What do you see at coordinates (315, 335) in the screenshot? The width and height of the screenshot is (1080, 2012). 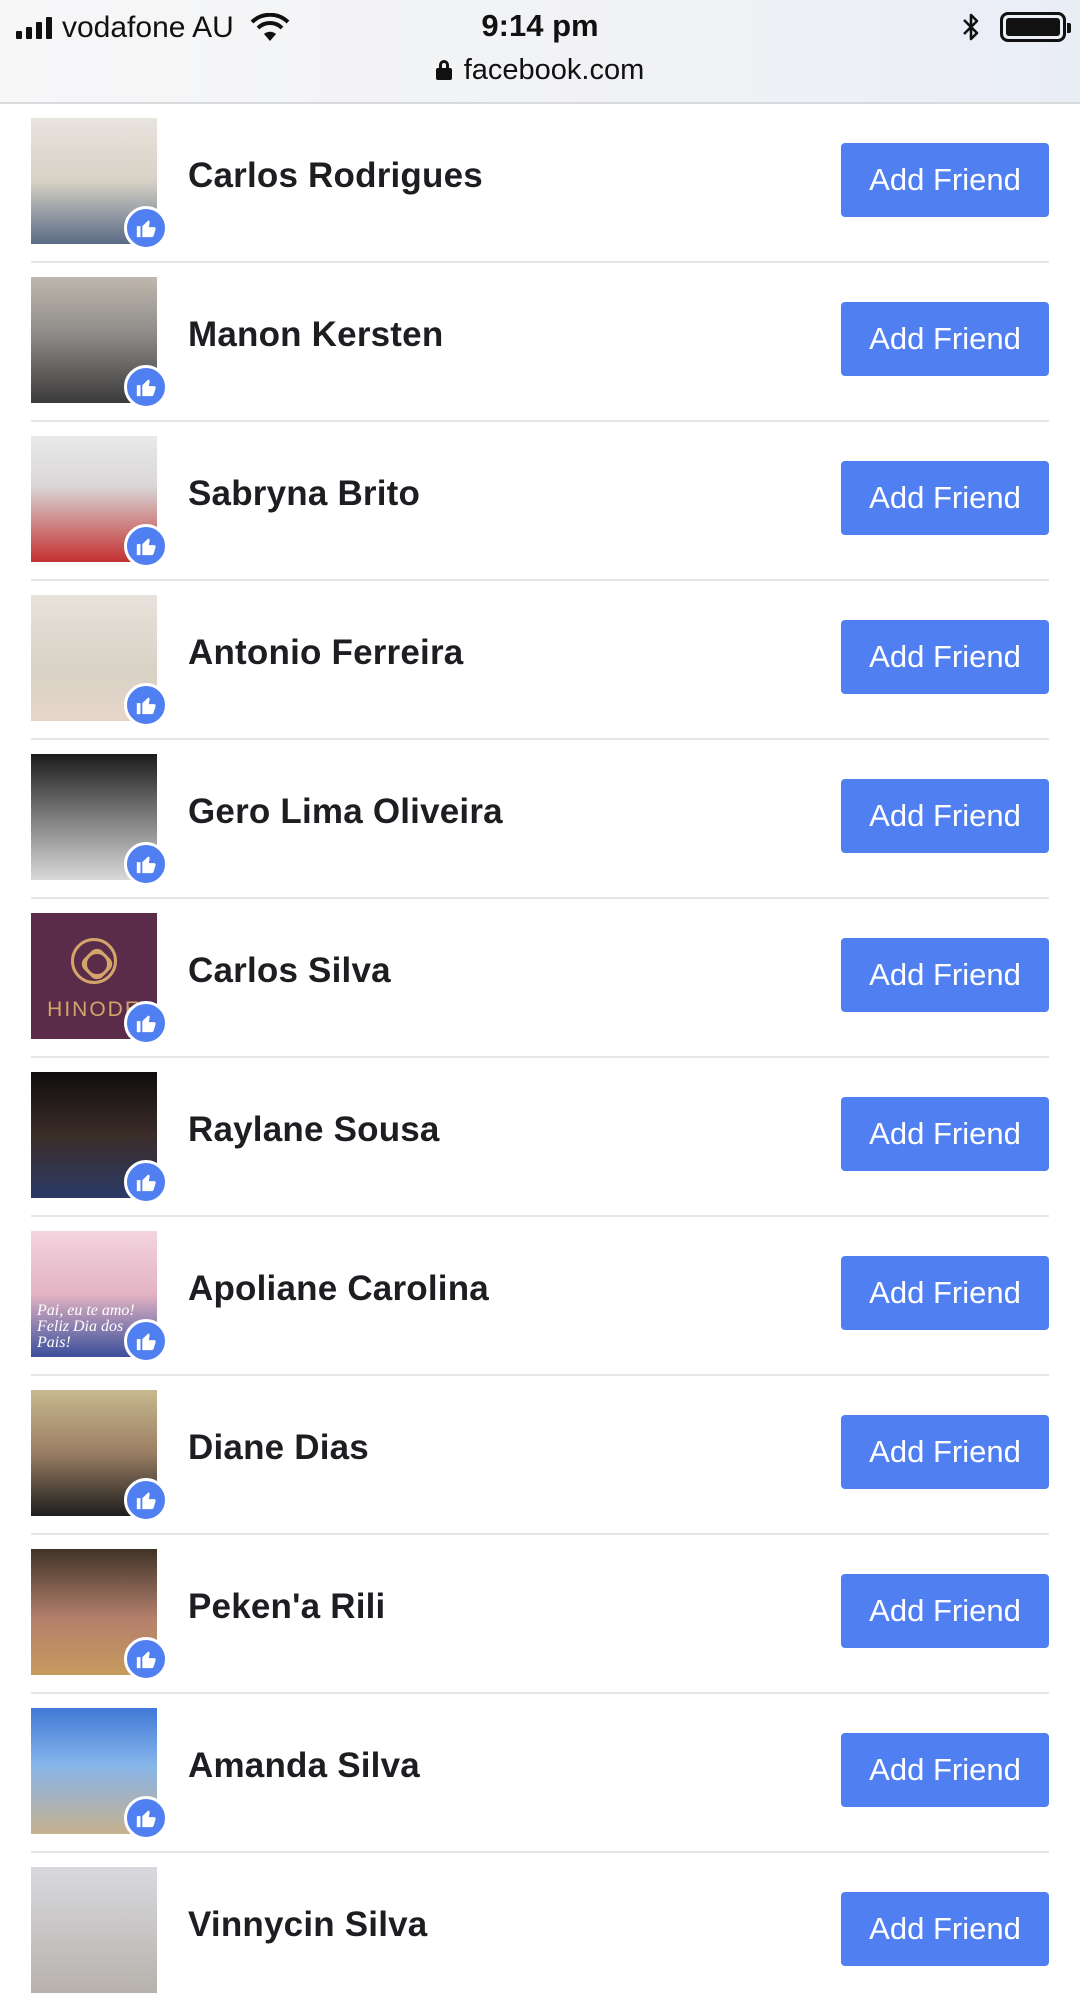 I see `person-name: Manon Kersten` at bounding box center [315, 335].